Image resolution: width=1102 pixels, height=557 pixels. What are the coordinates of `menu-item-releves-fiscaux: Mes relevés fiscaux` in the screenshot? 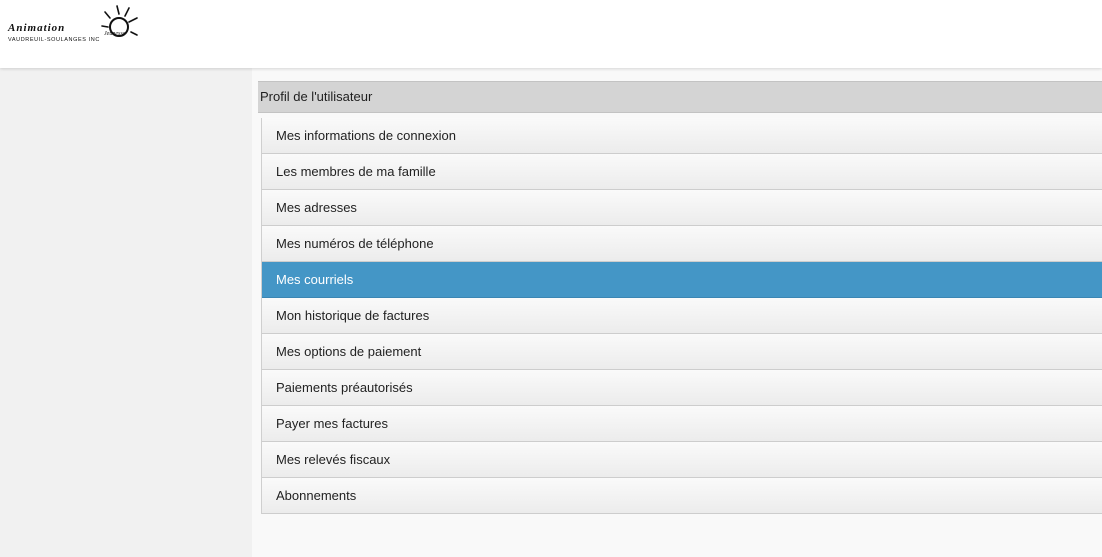 It's located at (682, 460).